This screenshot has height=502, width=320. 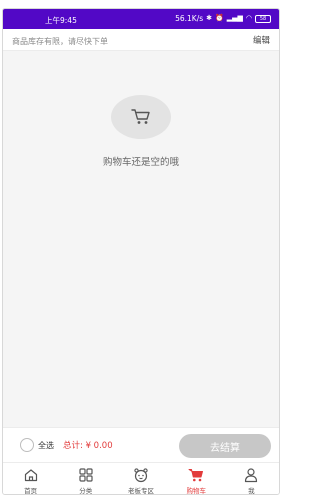 What do you see at coordinates (141, 19) in the screenshot?
I see `status-bar: 上午9:45 56.1K/s ✱ ⏰ ▂▄▆ ◠ 58` at bounding box center [141, 19].